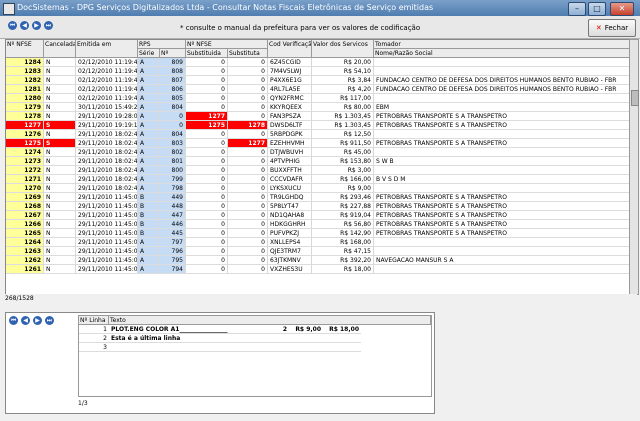 The image size is (640, 421). What do you see at coordinates (107, 188) in the screenshot?
I see `cell-emitida: 29/11/2010 18:02:42` at bounding box center [107, 188].